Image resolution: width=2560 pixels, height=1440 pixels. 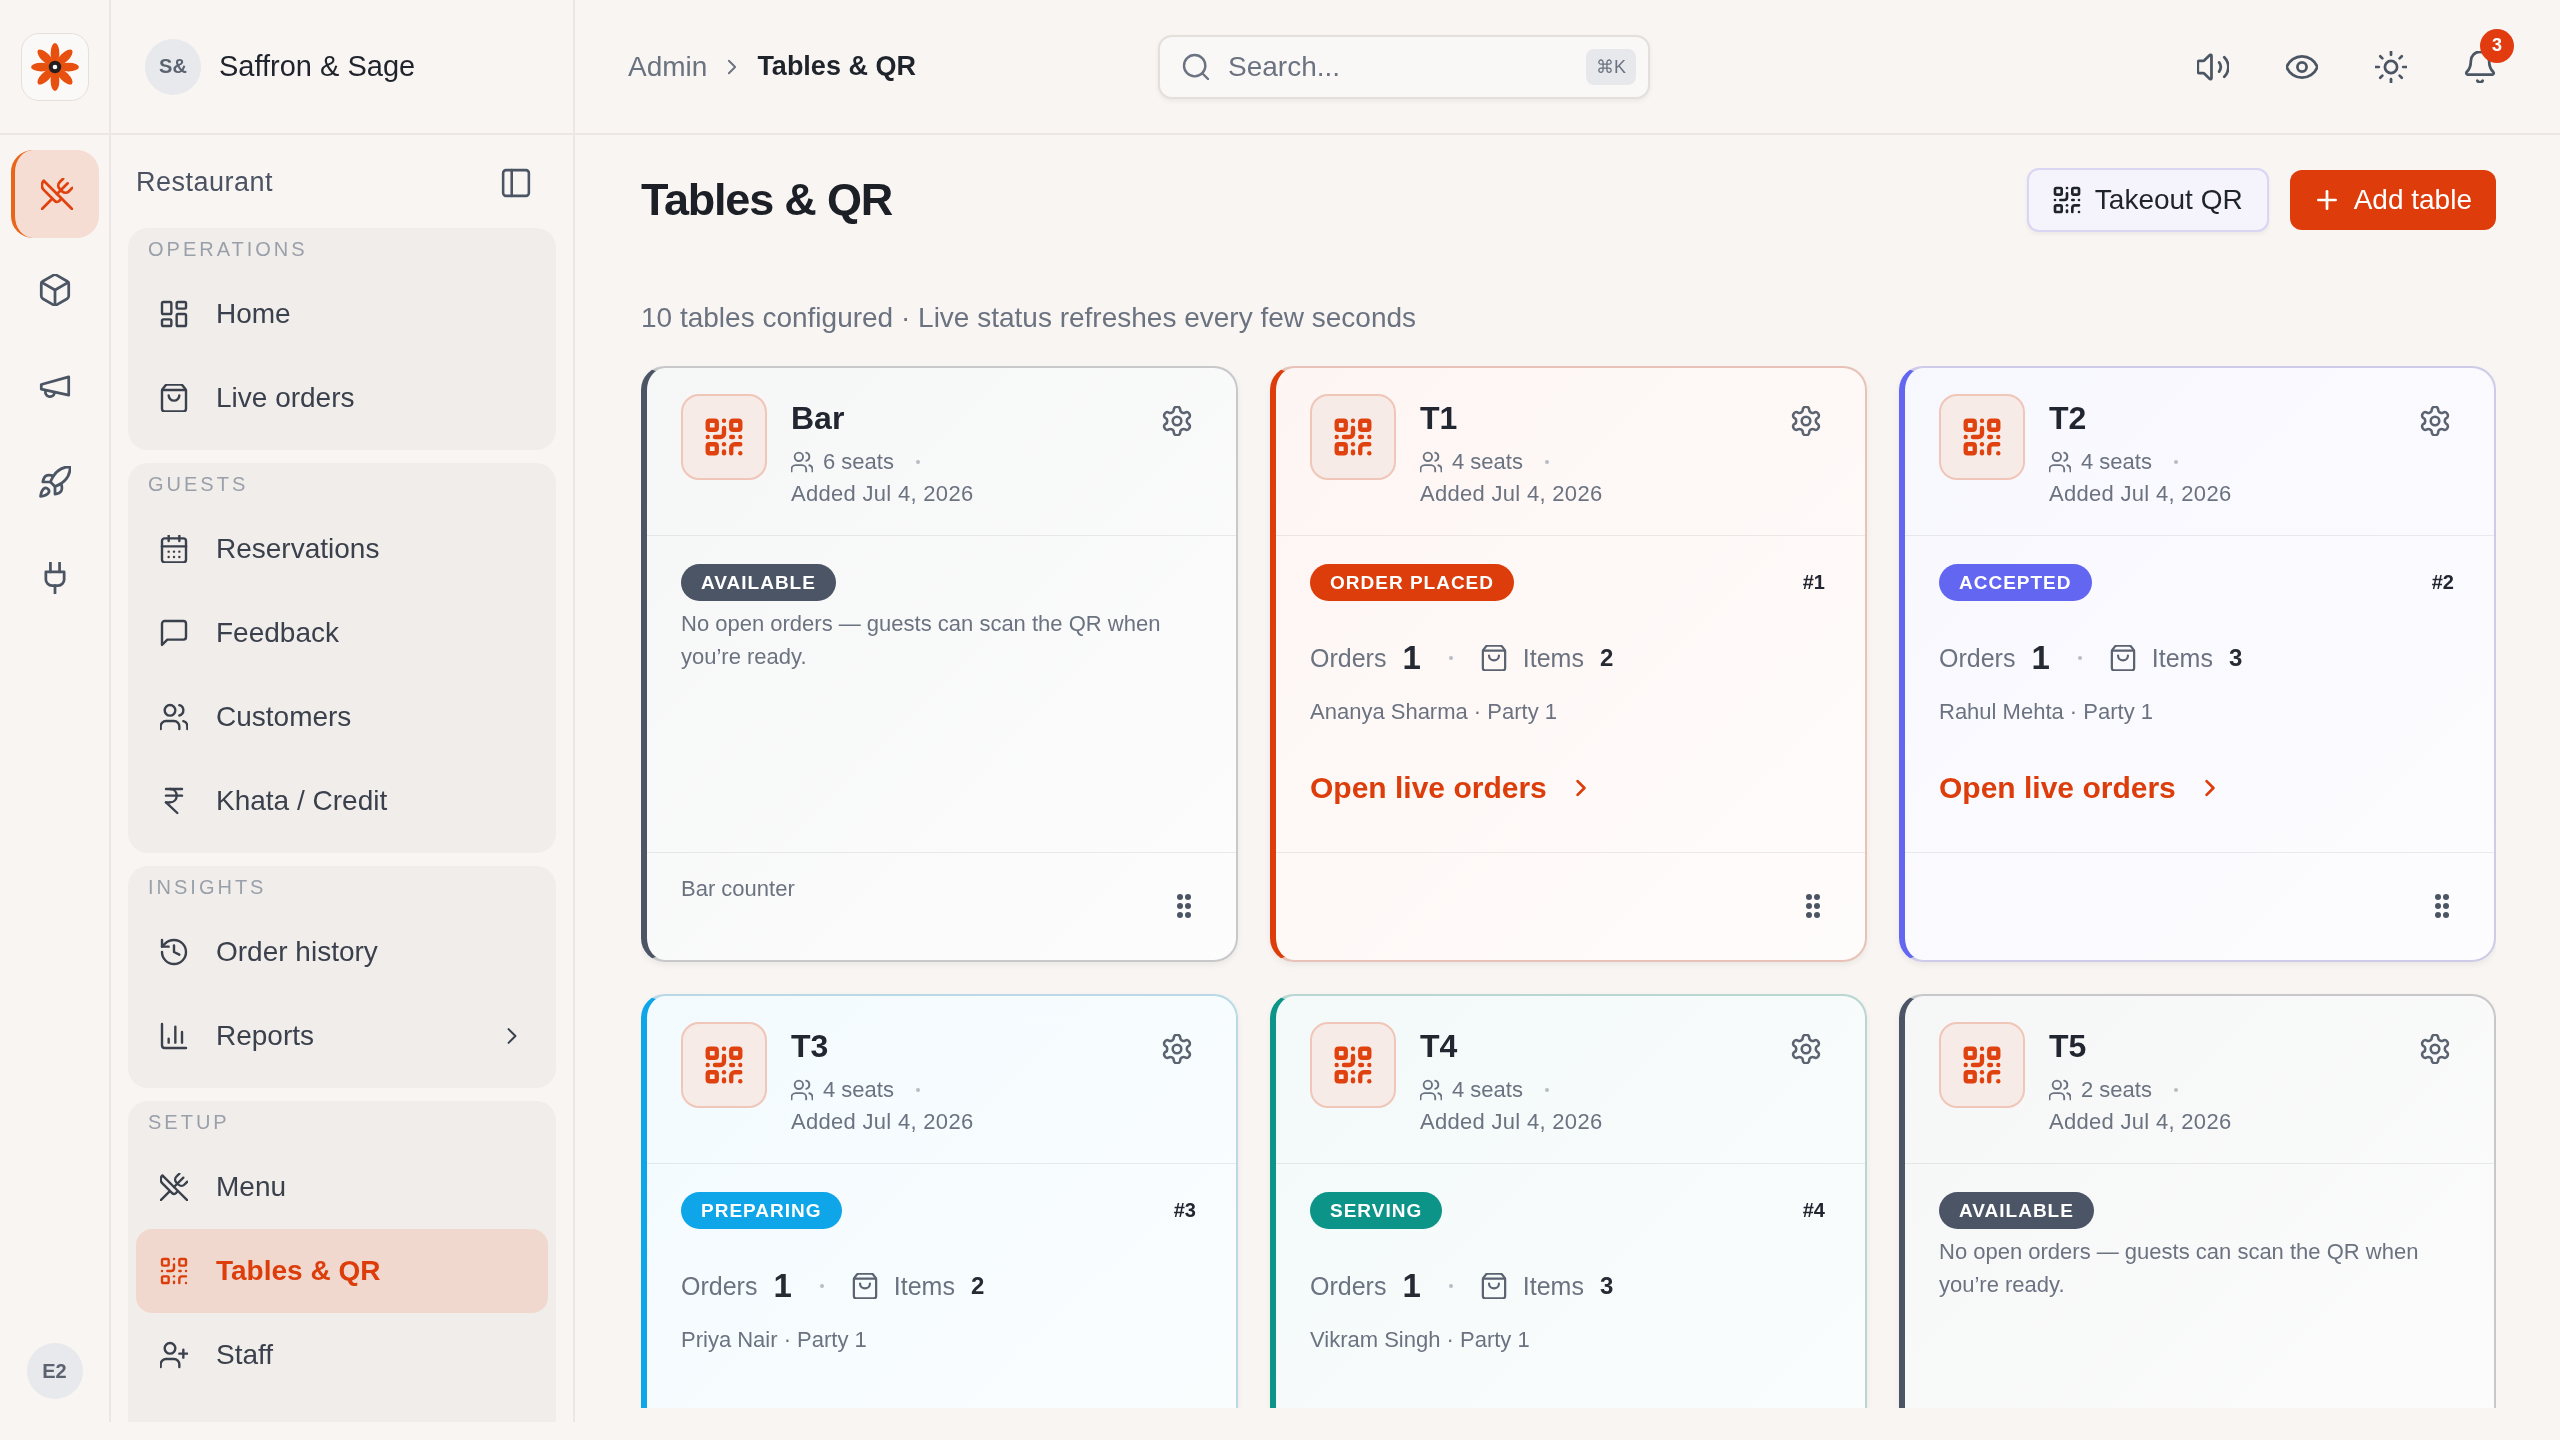 I want to click on seat-count: 2 seats, so click(x=2116, y=1090).